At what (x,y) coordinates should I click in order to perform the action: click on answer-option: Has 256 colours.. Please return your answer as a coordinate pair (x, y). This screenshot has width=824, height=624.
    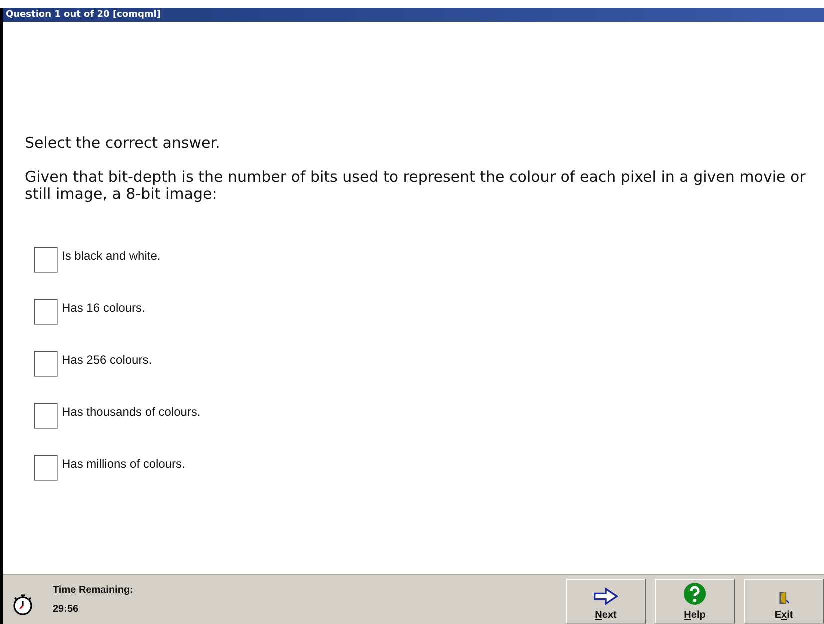
    Looking at the image, I should click on (107, 360).